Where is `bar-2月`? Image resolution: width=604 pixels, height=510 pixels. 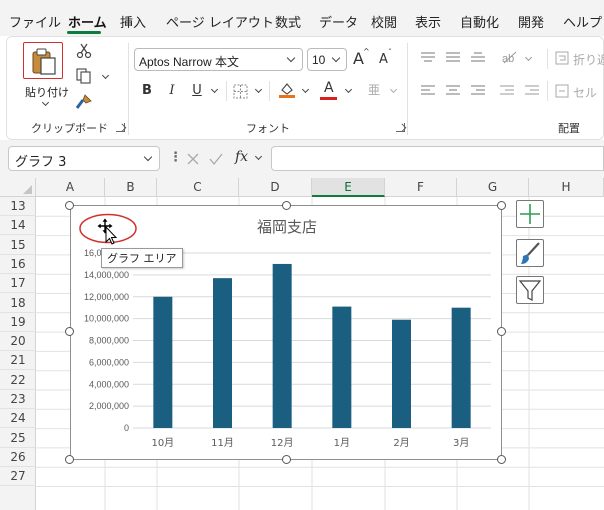 bar-2月 is located at coordinates (401, 373).